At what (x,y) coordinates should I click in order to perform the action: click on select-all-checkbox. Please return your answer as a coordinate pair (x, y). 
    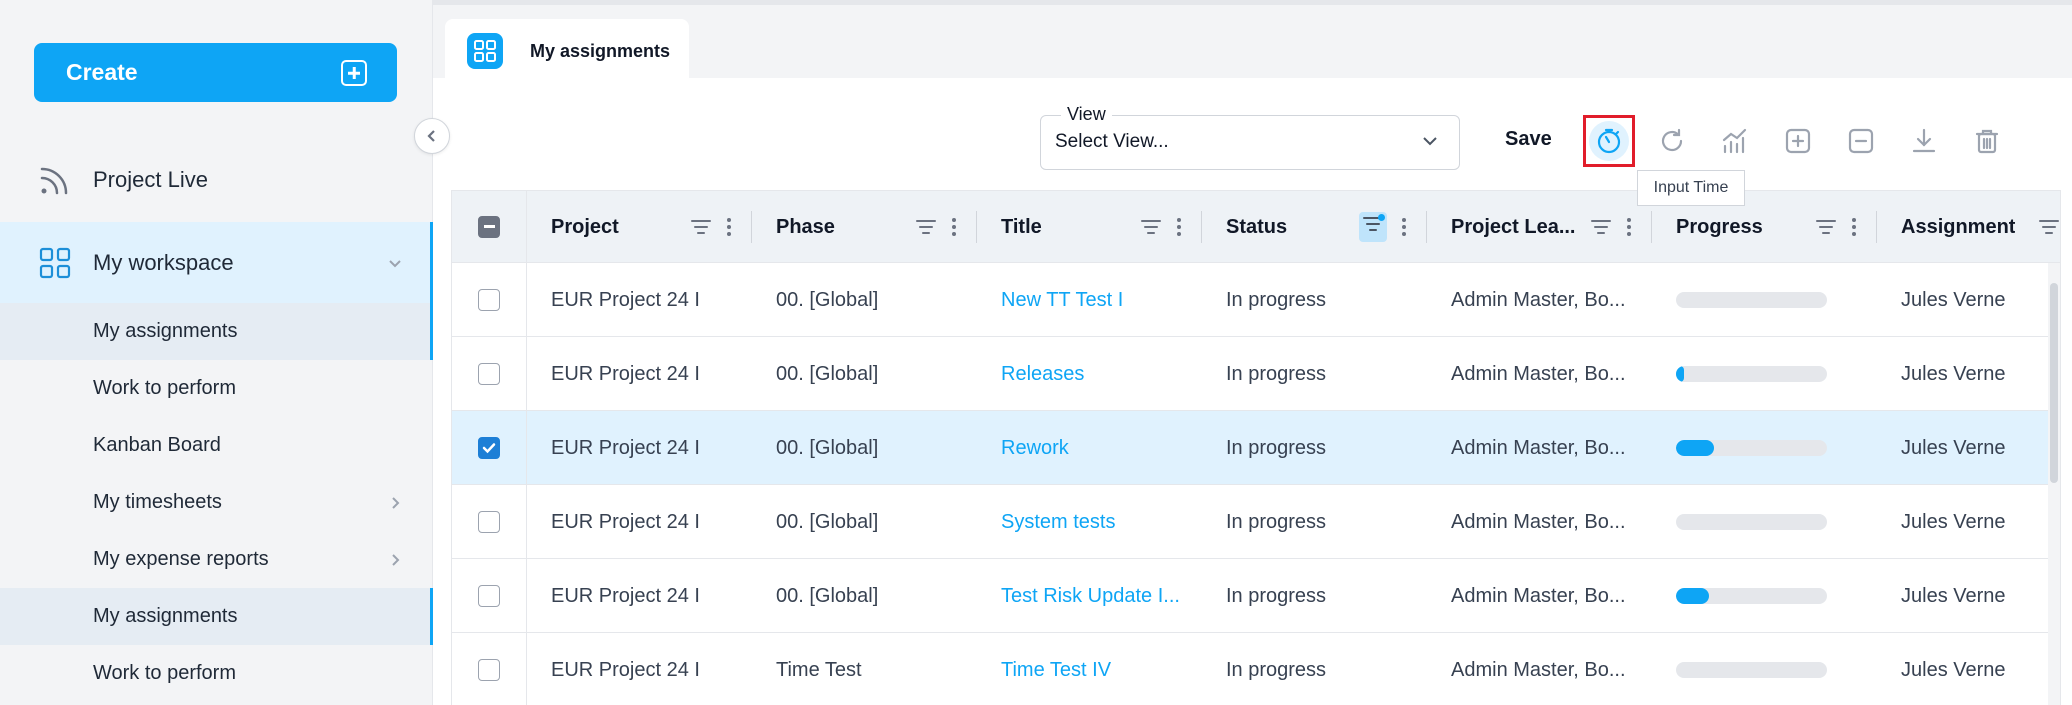
    Looking at the image, I should click on (489, 226).